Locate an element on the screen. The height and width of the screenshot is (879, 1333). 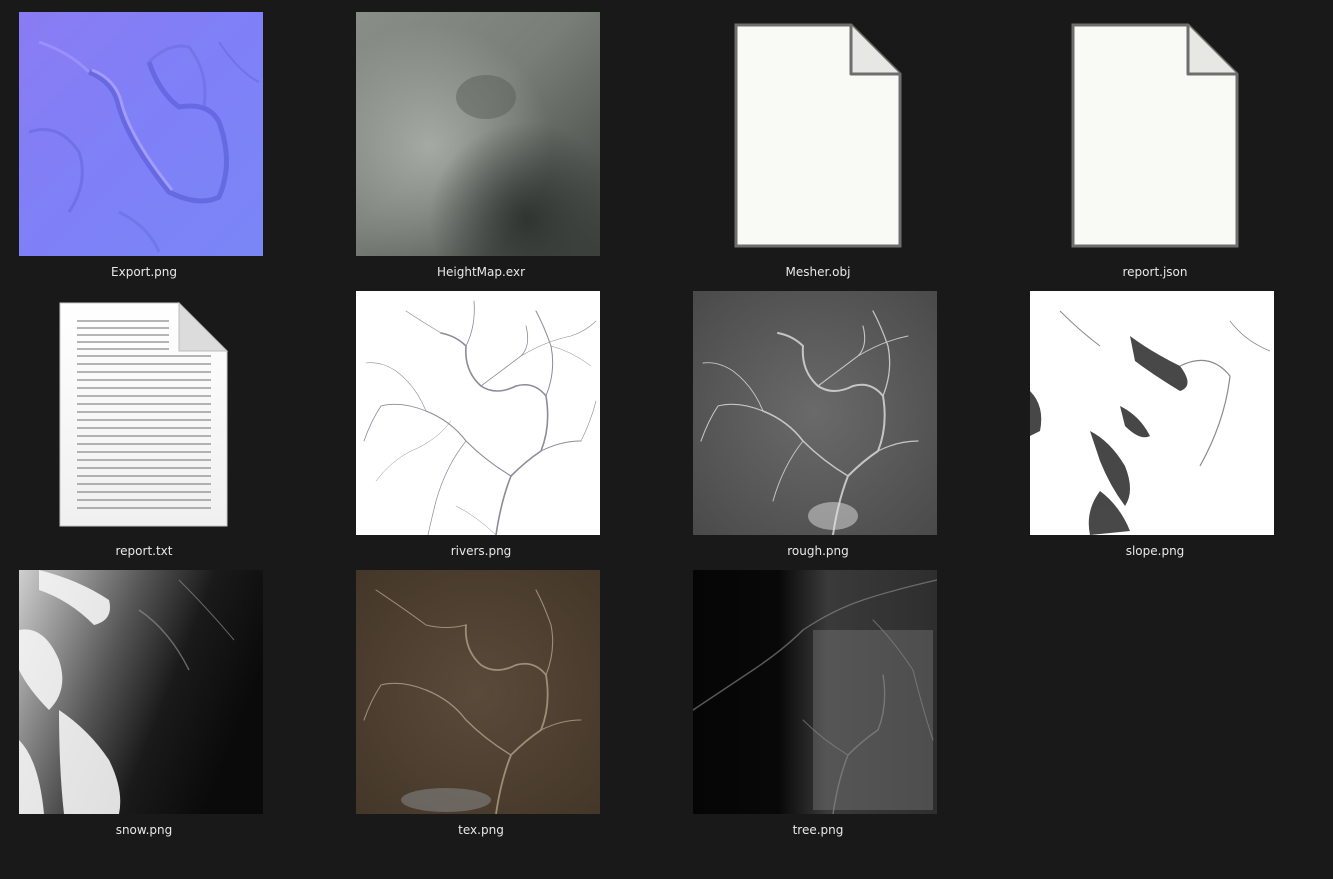
file-item-mesher-obj: Mesher.obj is located at coordinates (818, 139).